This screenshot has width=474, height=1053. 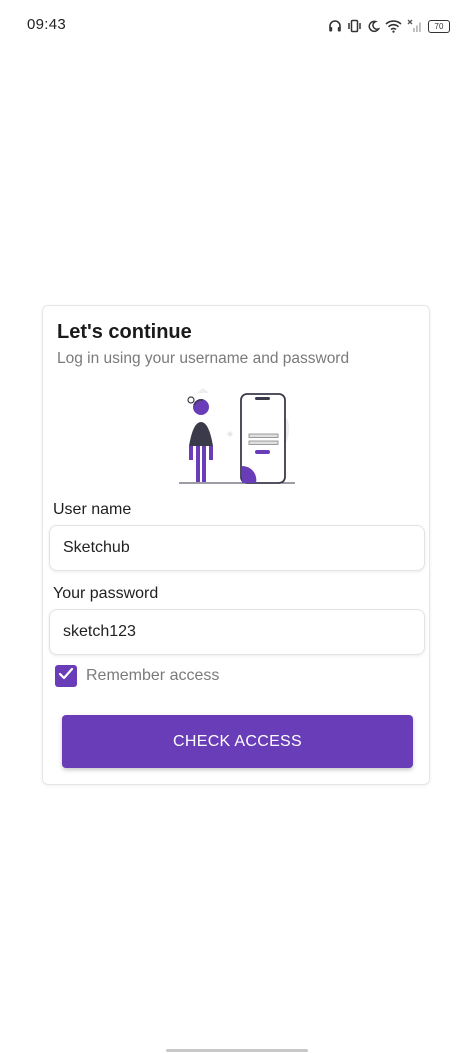 I want to click on remember-access-label: Remember access, so click(x=153, y=675).